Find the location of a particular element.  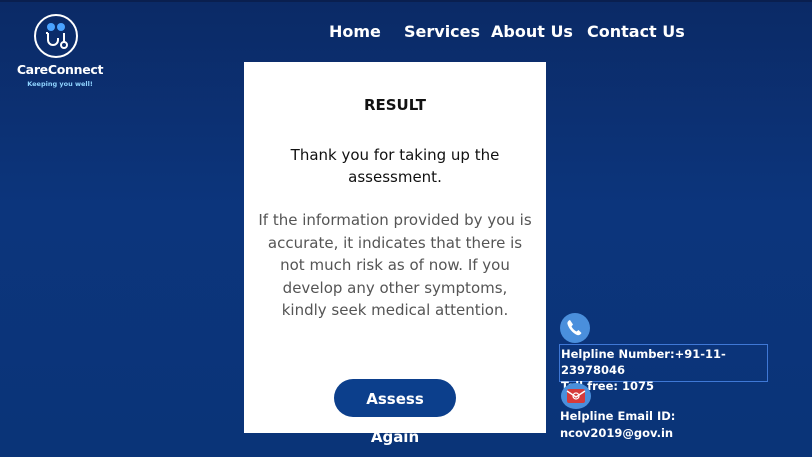

brand-tagline: Keeping you well! is located at coordinates (60, 84).